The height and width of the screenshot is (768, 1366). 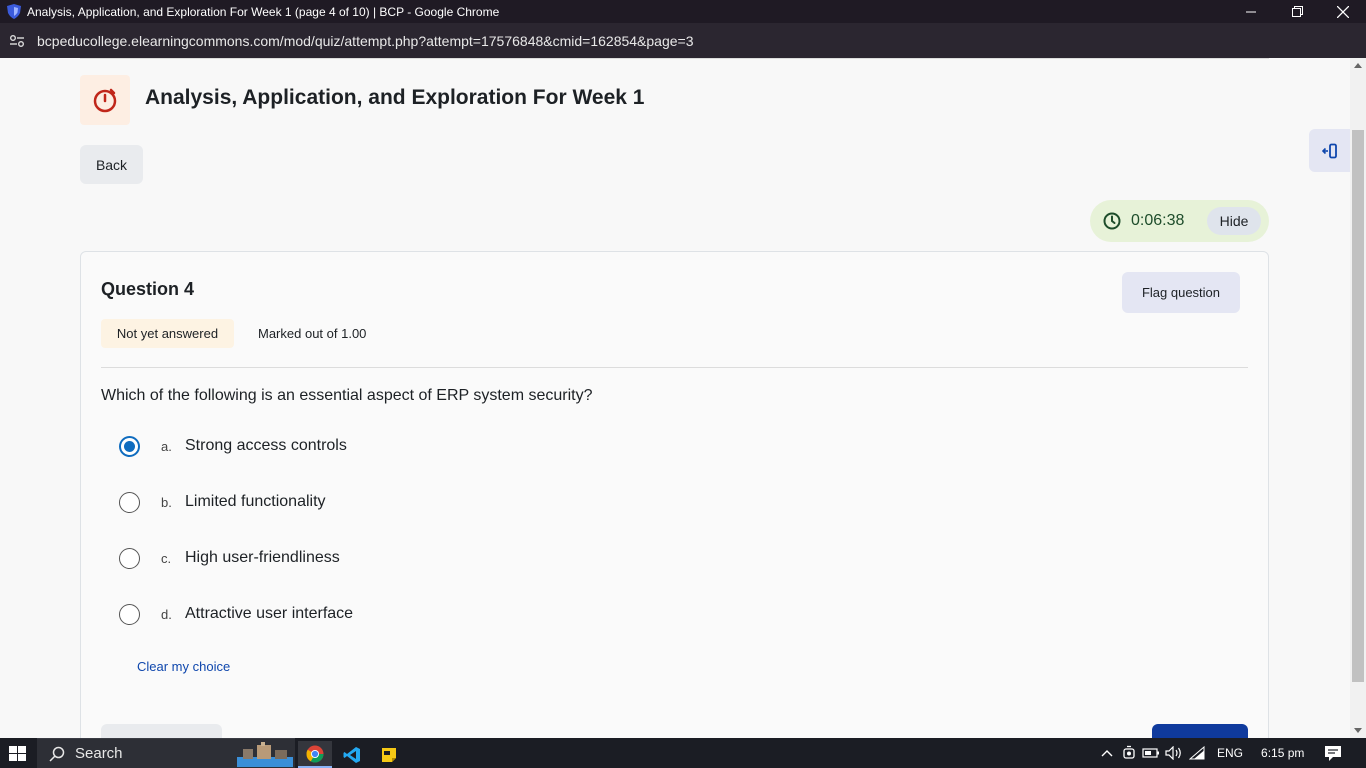 What do you see at coordinates (262, 558) in the screenshot?
I see `option-text: High user-friendliness` at bounding box center [262, 558].